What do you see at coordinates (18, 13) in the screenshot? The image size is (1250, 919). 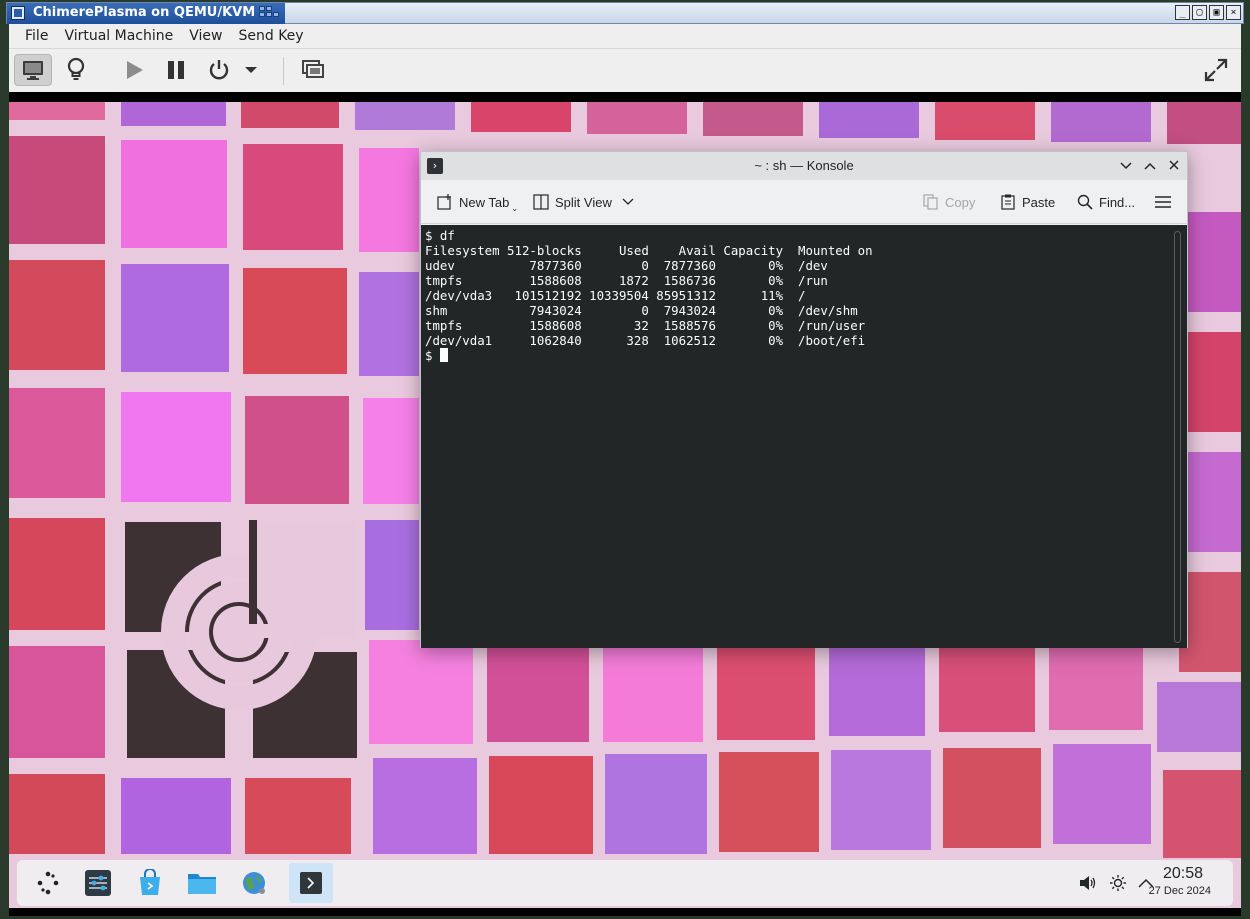 I see `window-menu-icon` at bounding box center [18, 13].